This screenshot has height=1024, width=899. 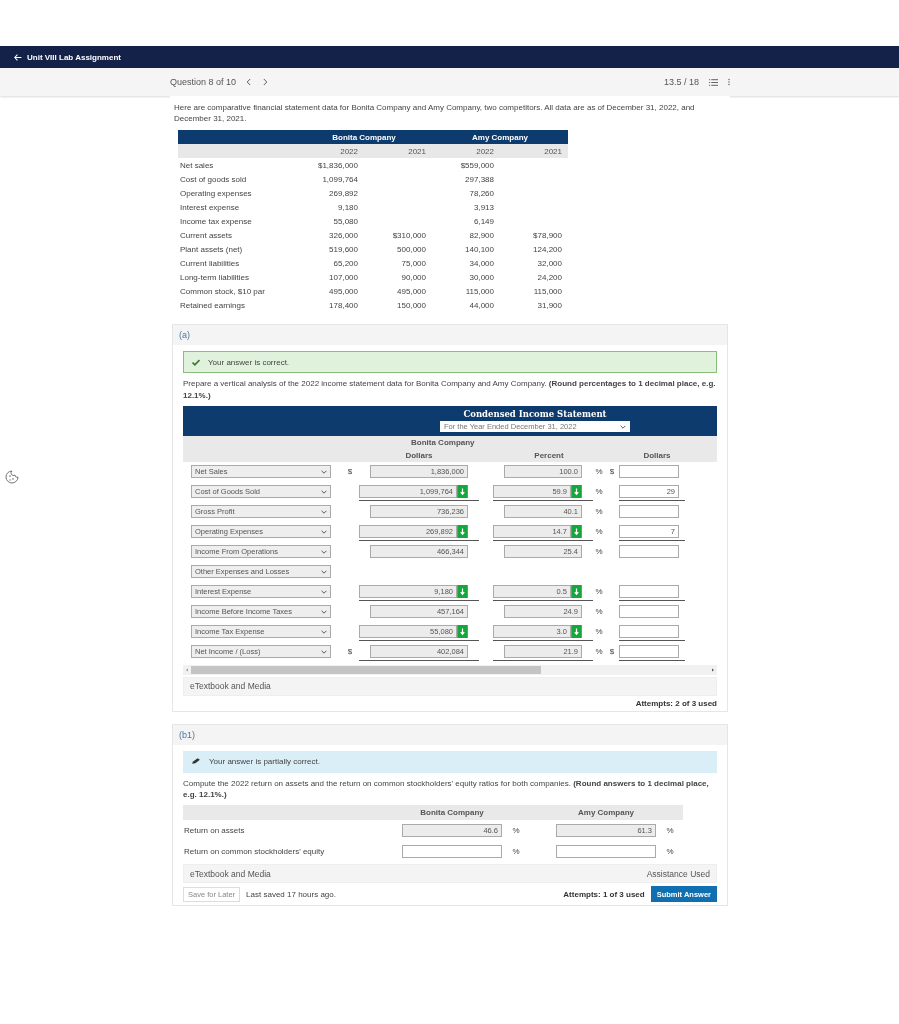 I want to click on row-label: Operating expenses, so click(x=216, y=193).